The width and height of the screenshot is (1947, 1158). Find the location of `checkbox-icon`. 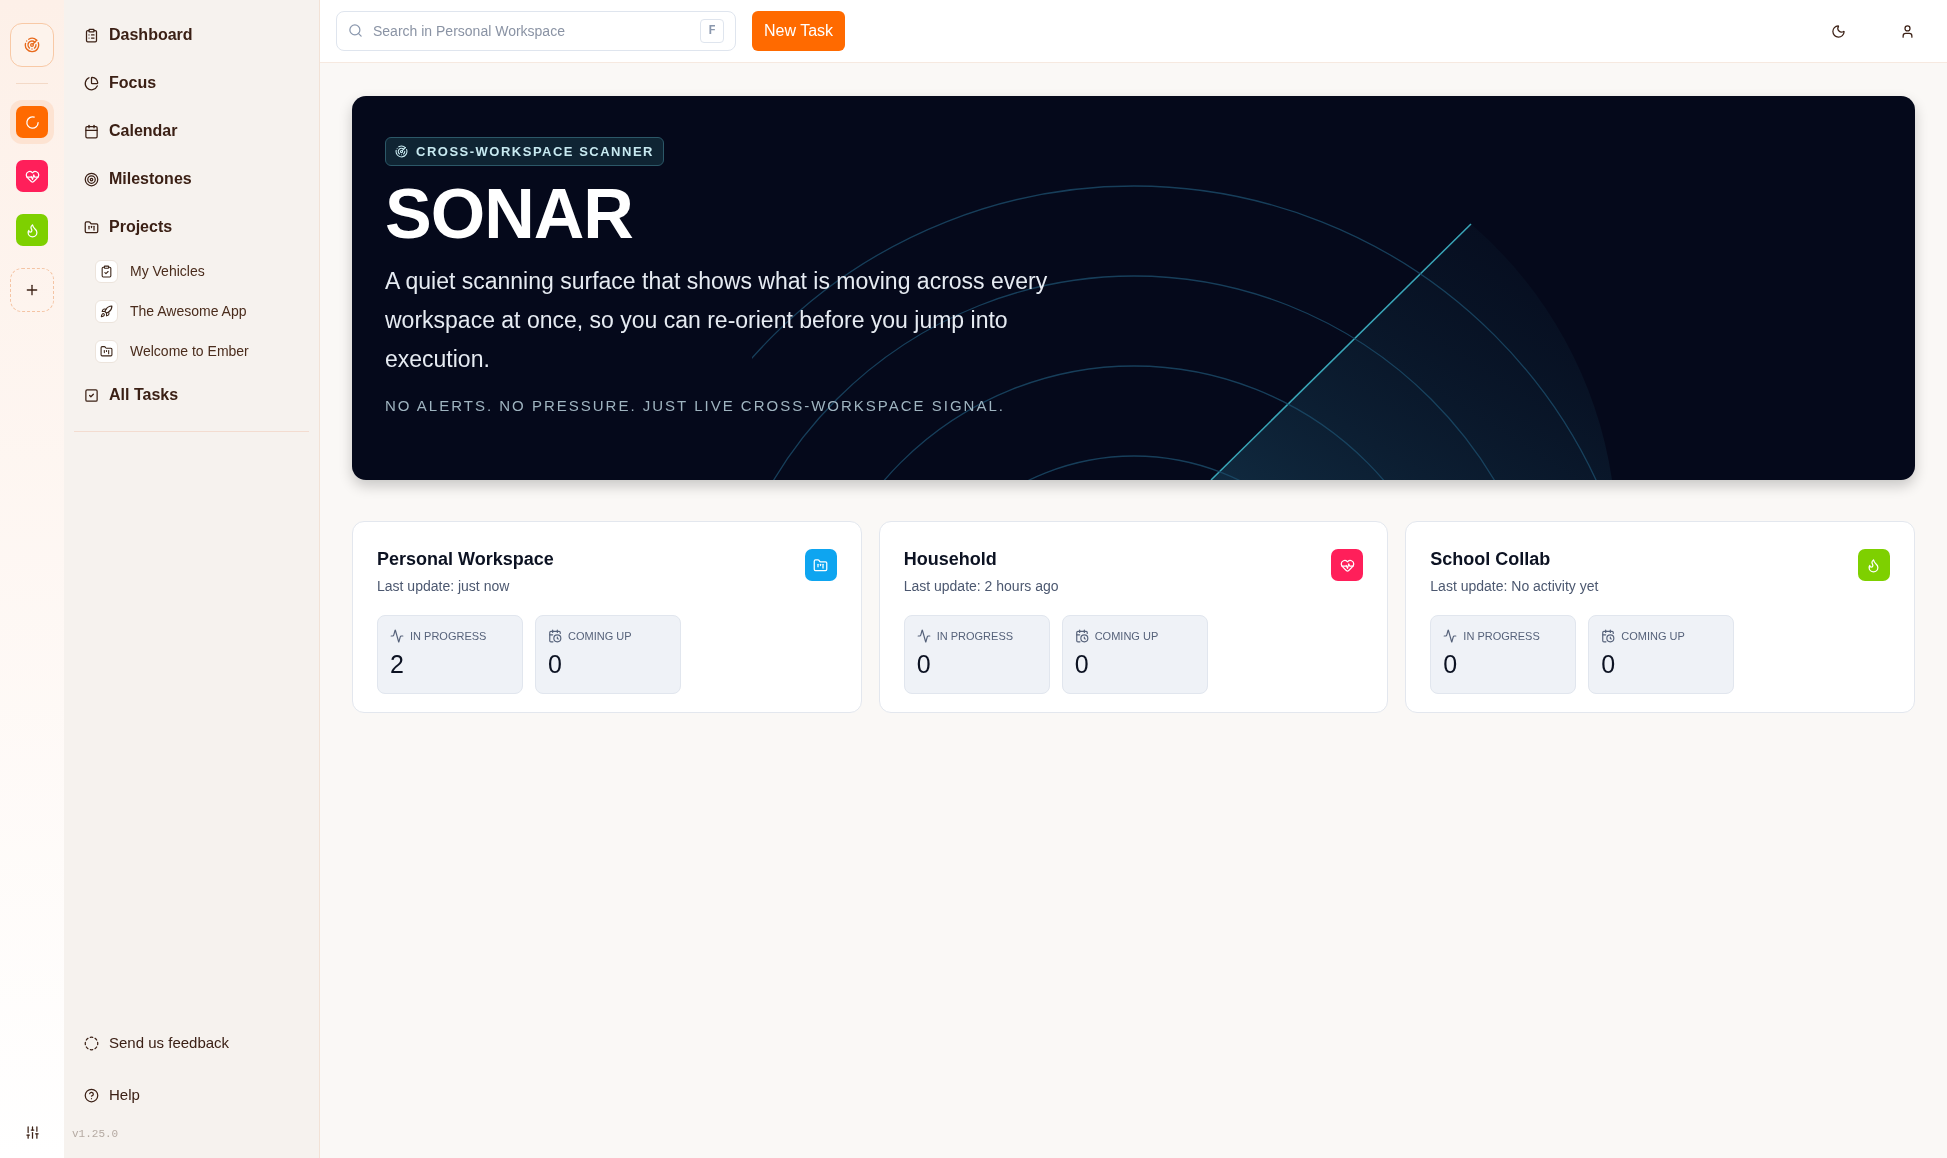

checkbox-icon is located at coordinates (91, 395).